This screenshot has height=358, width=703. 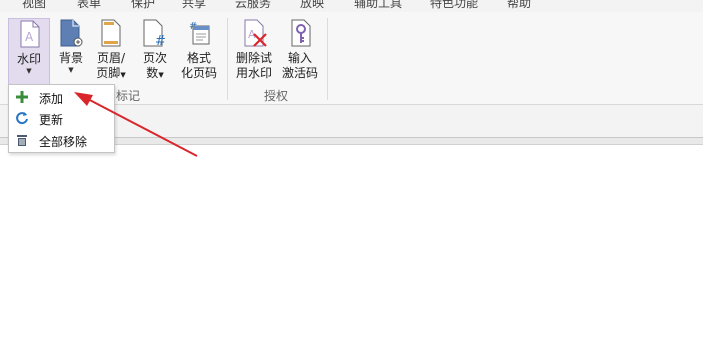 What do you see at coordinates (89, 5) in the screenshot?
I see `tab-form: 表单` at bounding box center [89, 5].